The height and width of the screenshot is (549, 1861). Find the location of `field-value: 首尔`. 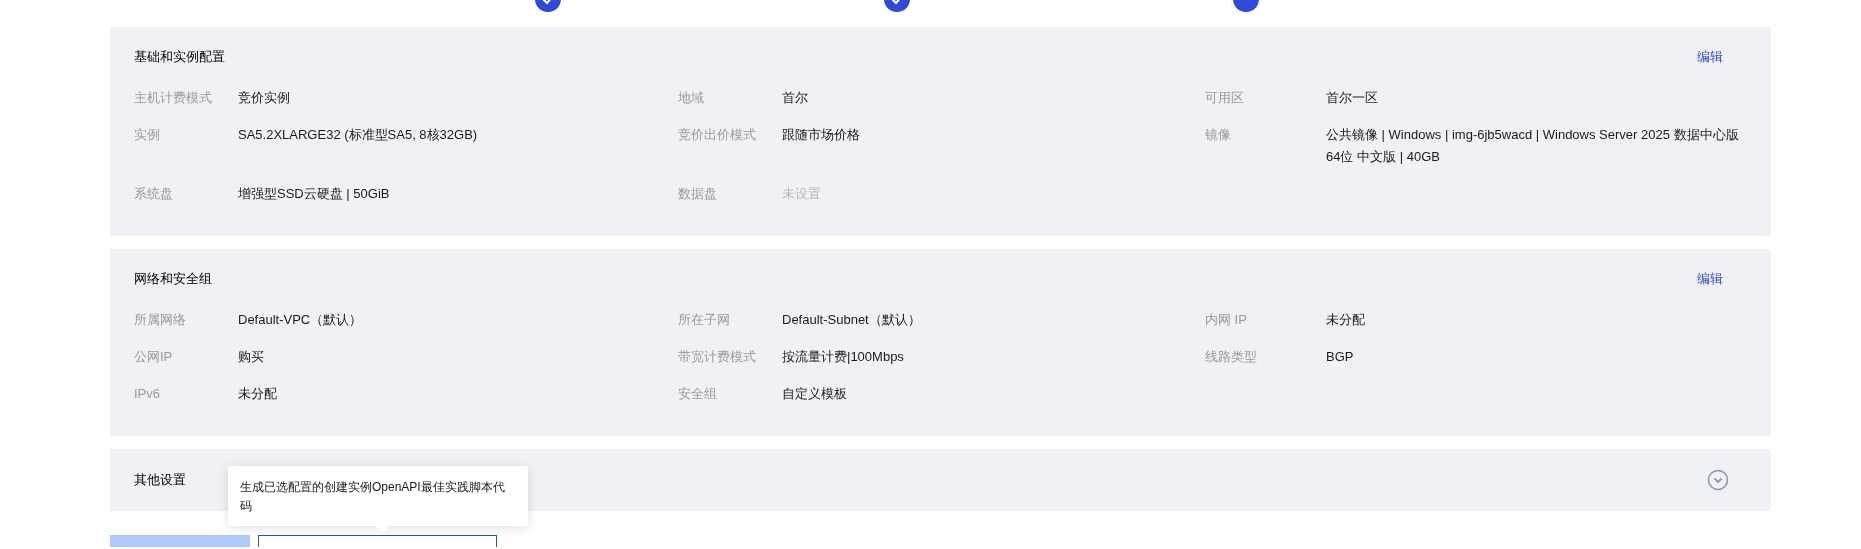

field-value: 首尔 is located at coordinates (795, 98).